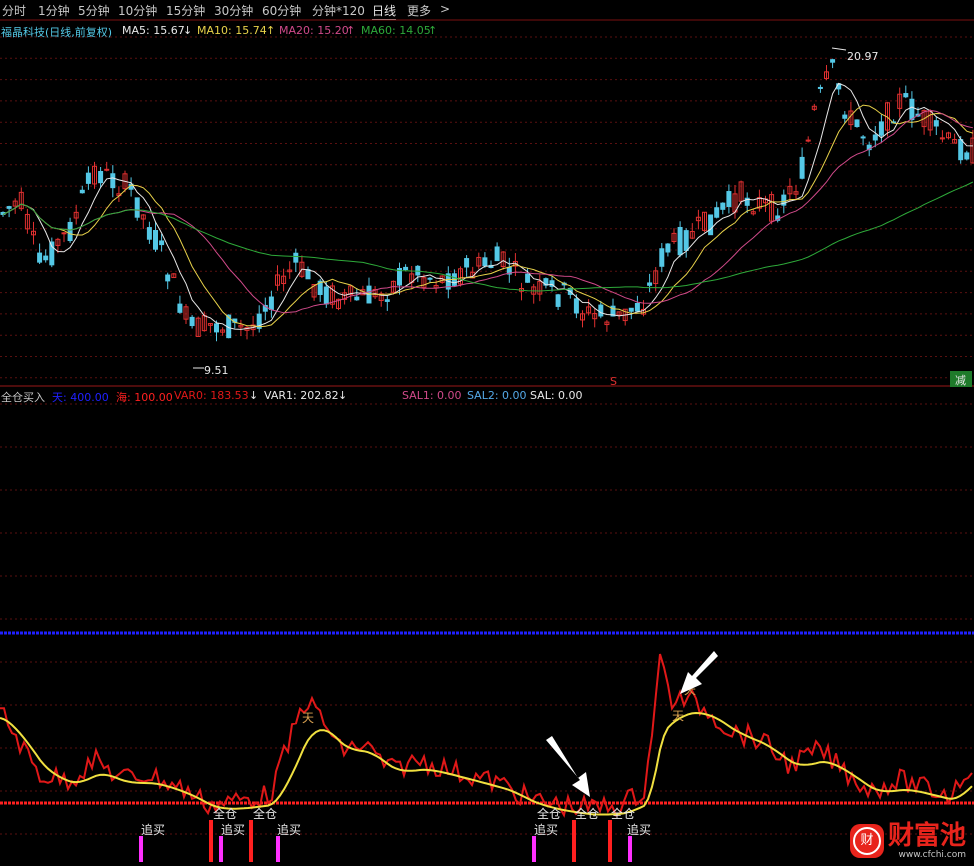 The height and width of the screenshot is (866, 974). I want to click on cfchi-logo-icon: 财, so click(866, 841).